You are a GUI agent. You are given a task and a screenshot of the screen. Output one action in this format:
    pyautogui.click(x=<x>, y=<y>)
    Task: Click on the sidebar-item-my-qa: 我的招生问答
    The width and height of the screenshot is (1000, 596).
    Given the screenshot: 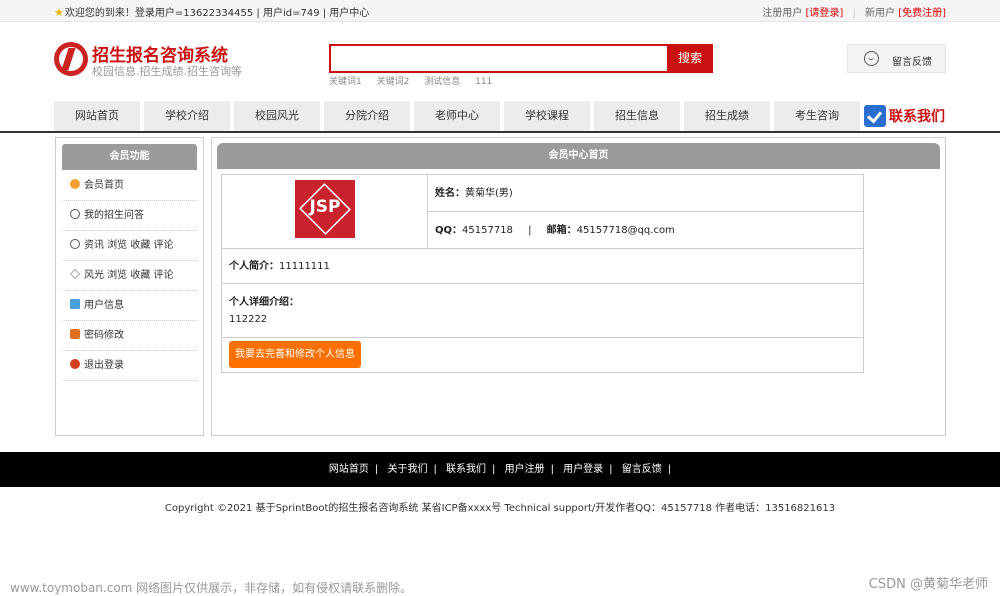 What is the action you would take?
    pyautogui.click(x=129, y=216)
    